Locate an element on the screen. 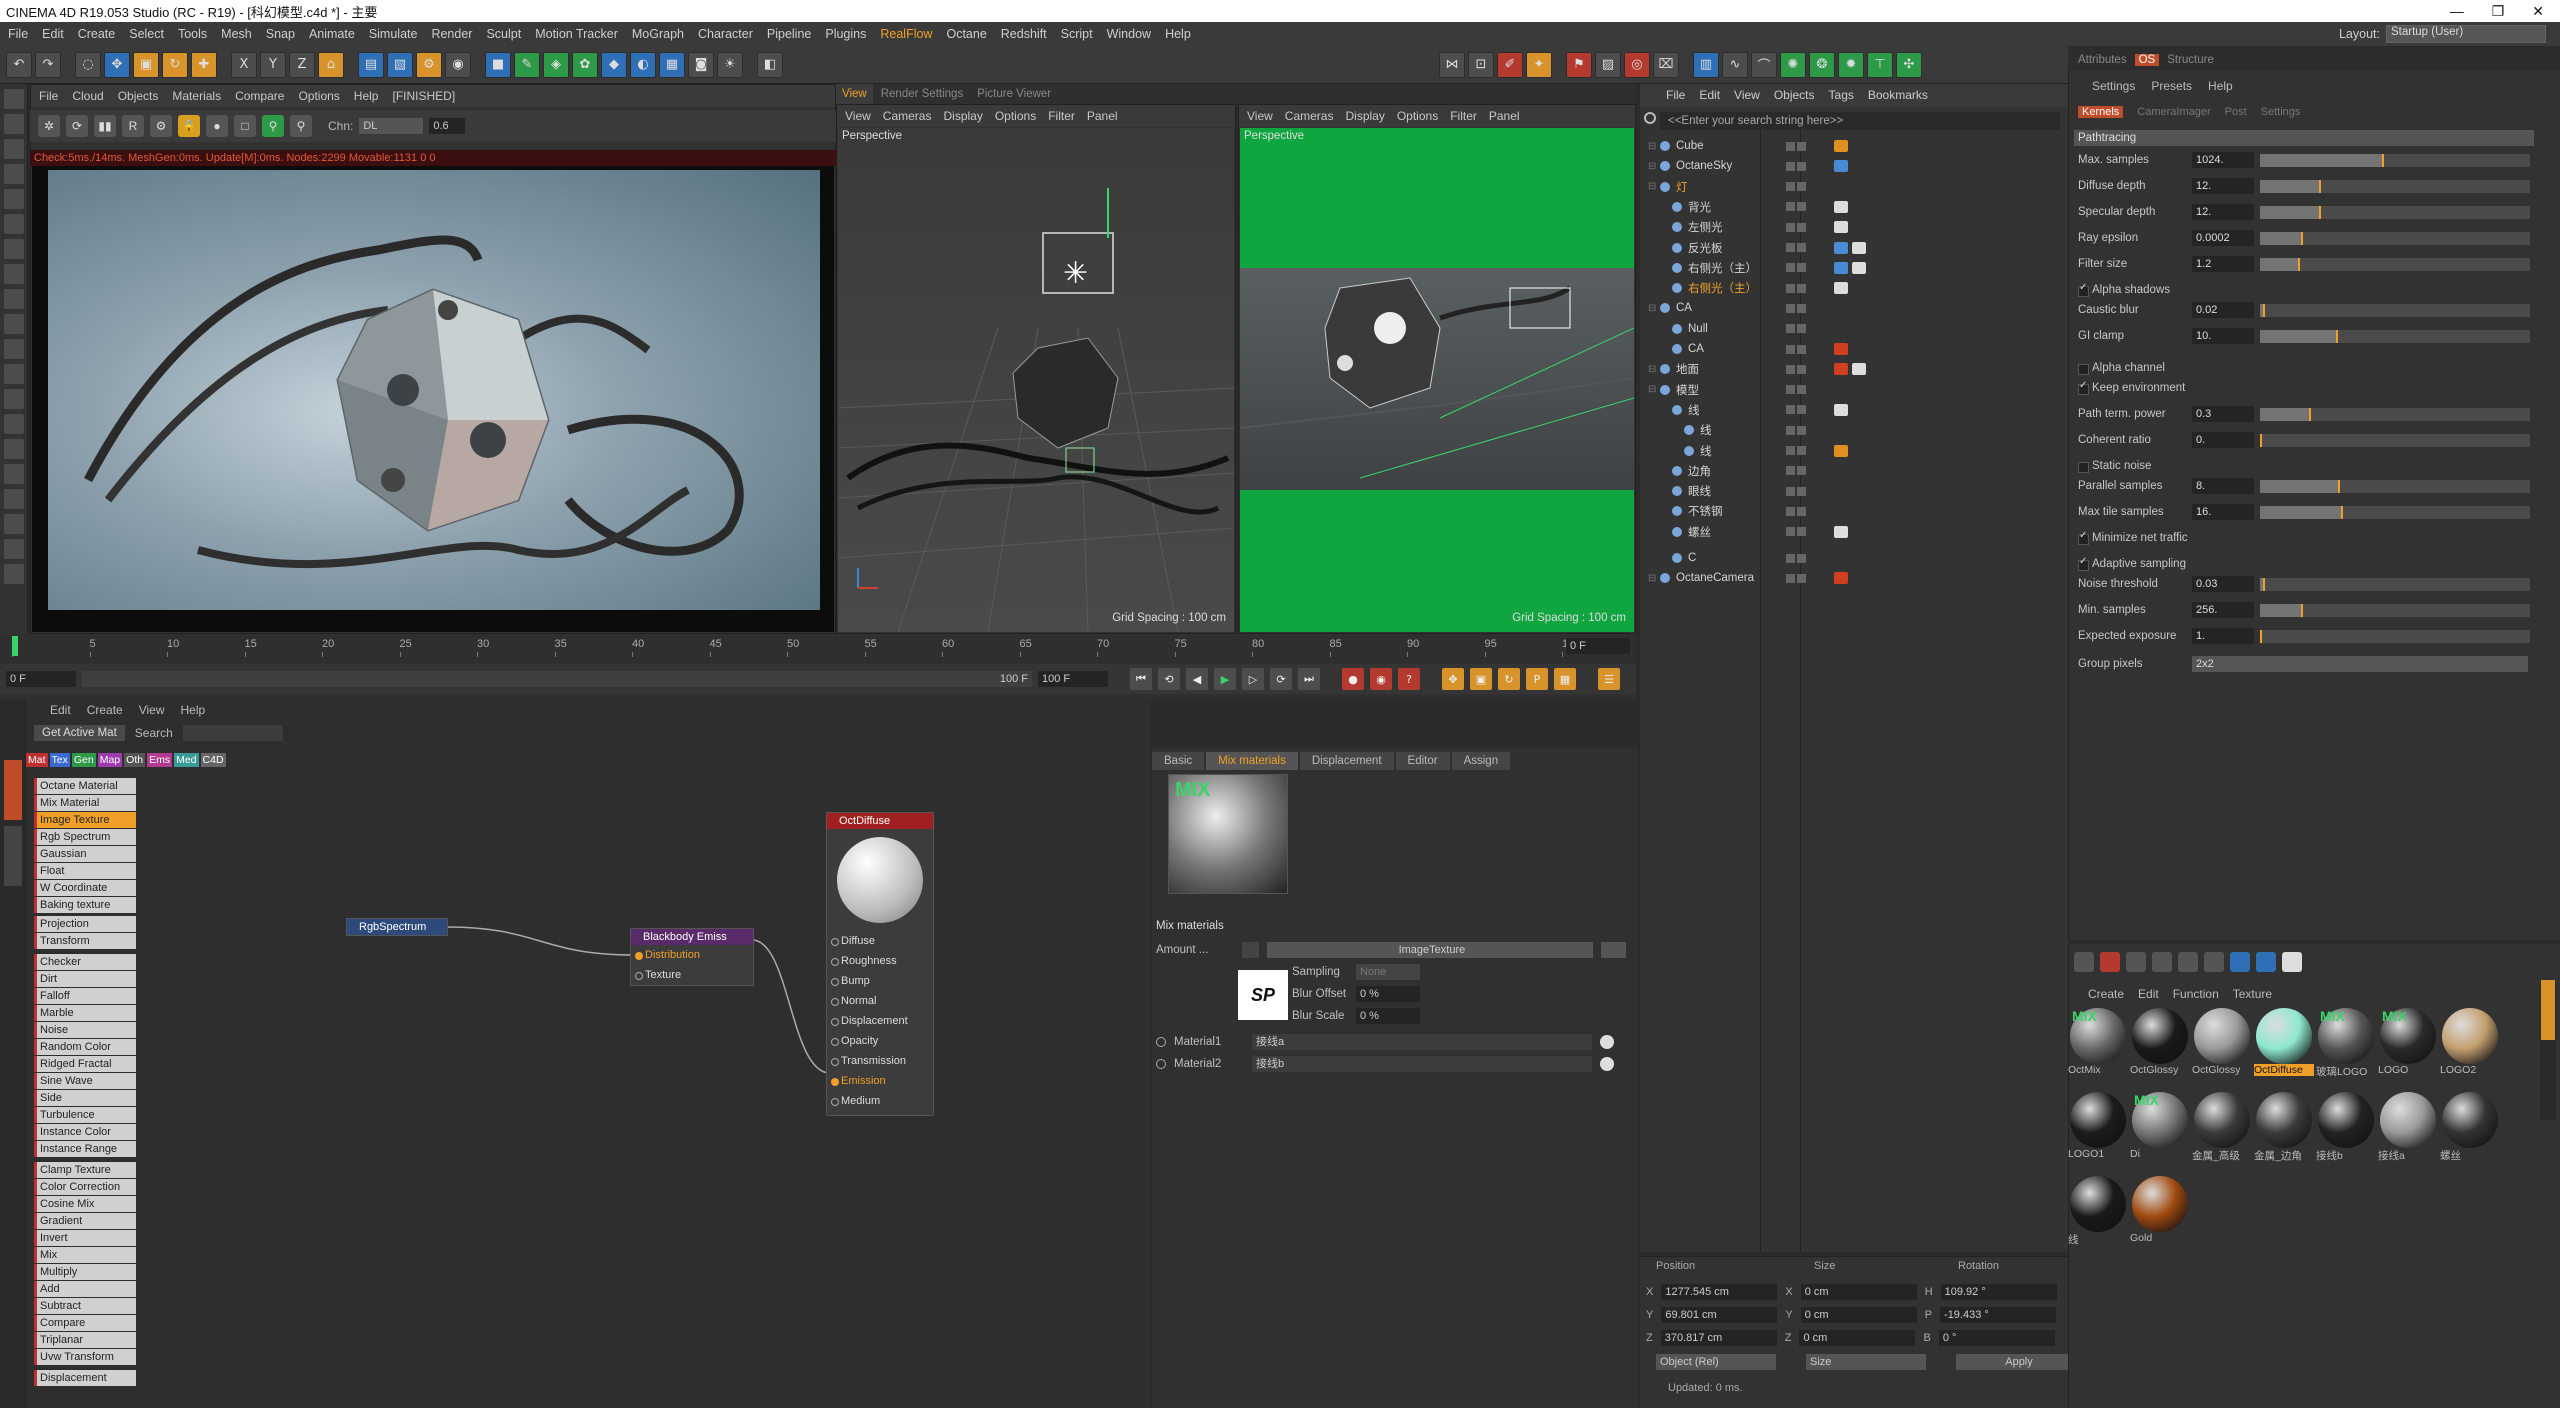 This screenshot has height=1408, width=2560. material-pick-icon: ● is located at coordinates (217, 126).